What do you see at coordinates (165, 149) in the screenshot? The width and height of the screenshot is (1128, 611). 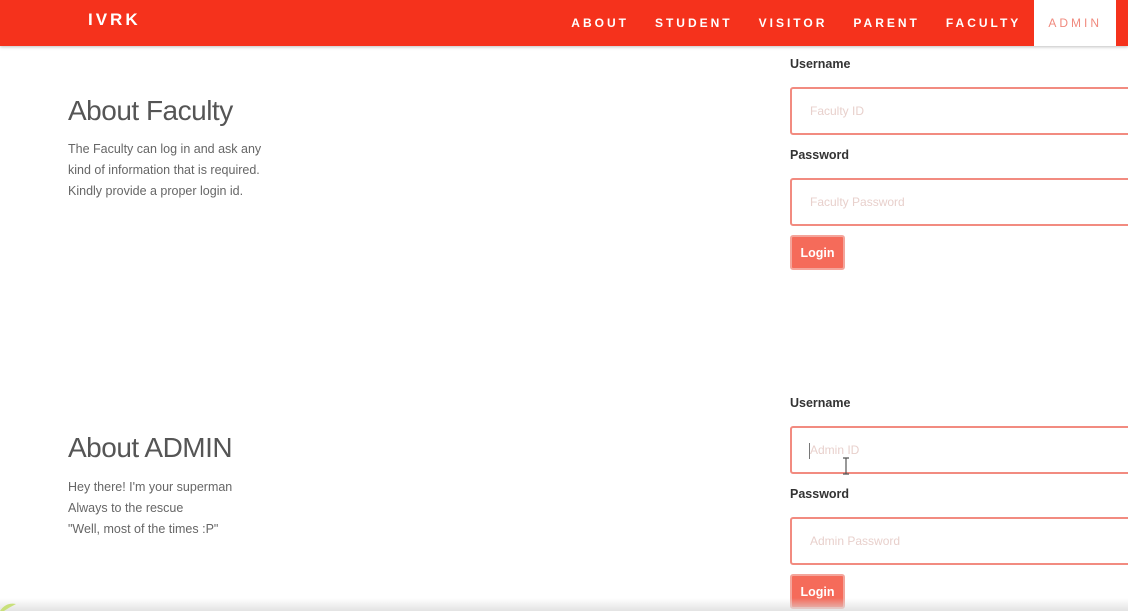 I see `faculty-desc-line: The Faculty can log in and ask any` at bounding box center [165, 149].